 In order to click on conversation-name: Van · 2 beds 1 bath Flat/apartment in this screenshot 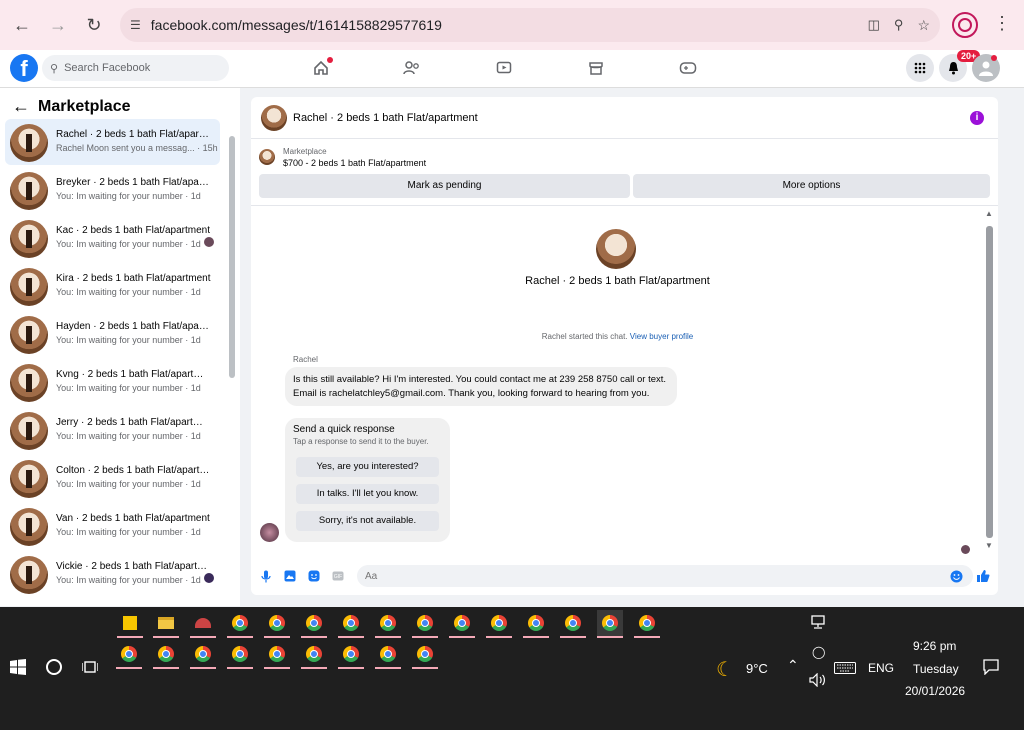, I will do `click(133, 518)`.